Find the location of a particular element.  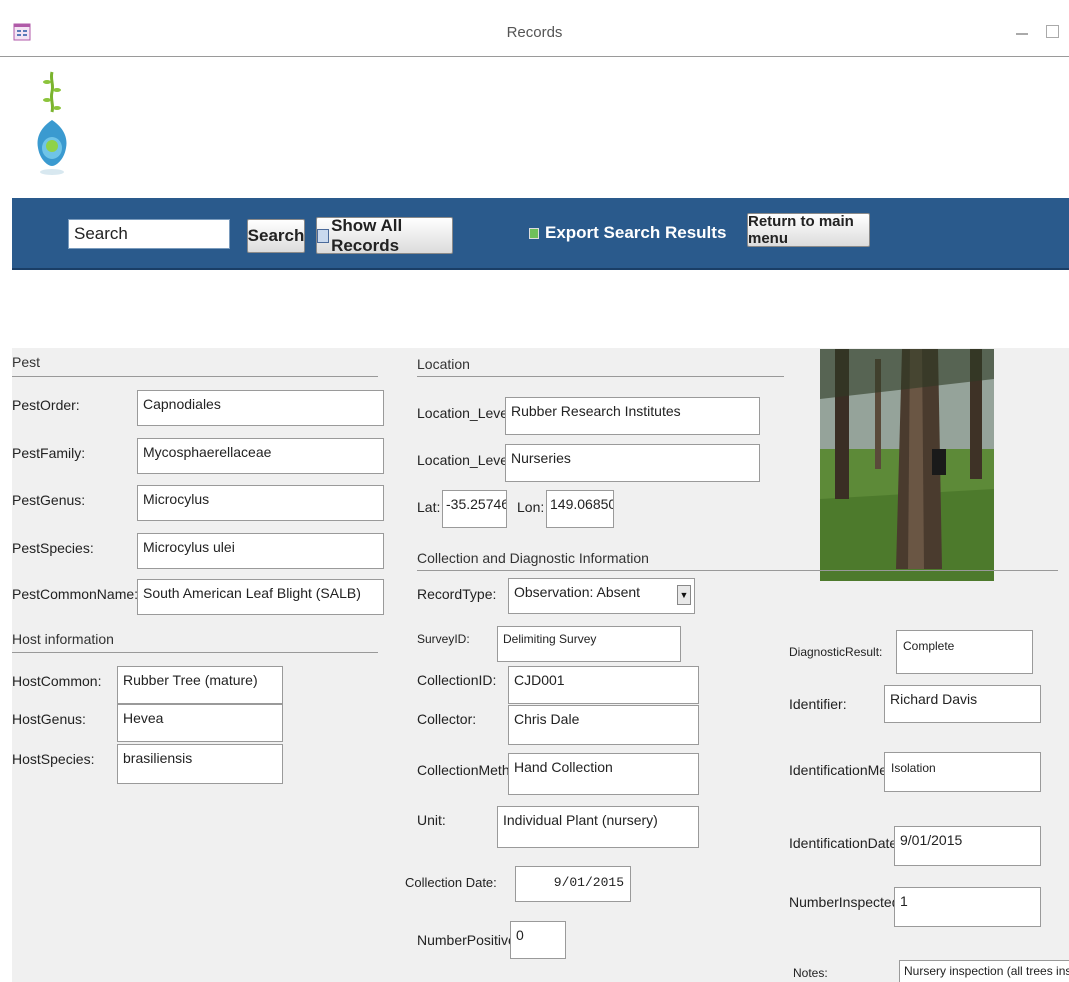

return-to-main-menu-button: Return to main menu is located at coordinates (808, 230).